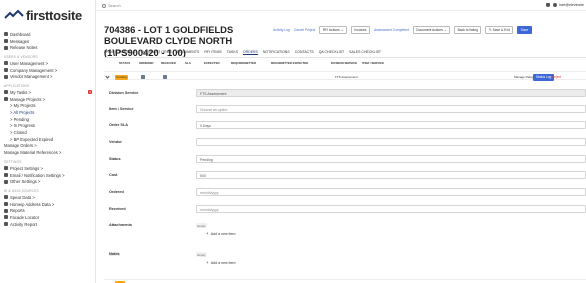 This screenshot has height=283, width=586. What do you see at coordinates (49, 106) in the screenshot?
I see `sidebar-item-my-projects: > My Projects` at bounding box center [49, 106].